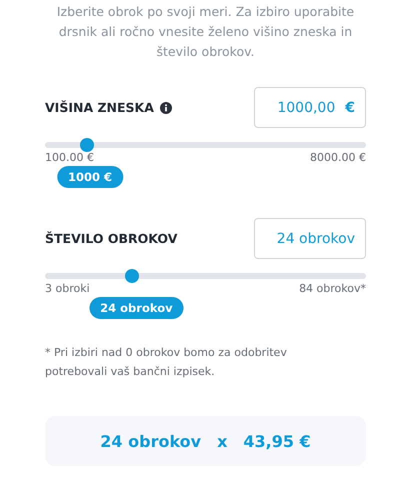 The height and width of the screenshot is (478, 411). Describe the element at coordinates (338, 157) in the screenshot. I see `max-label: 8000.00 €` at that location.